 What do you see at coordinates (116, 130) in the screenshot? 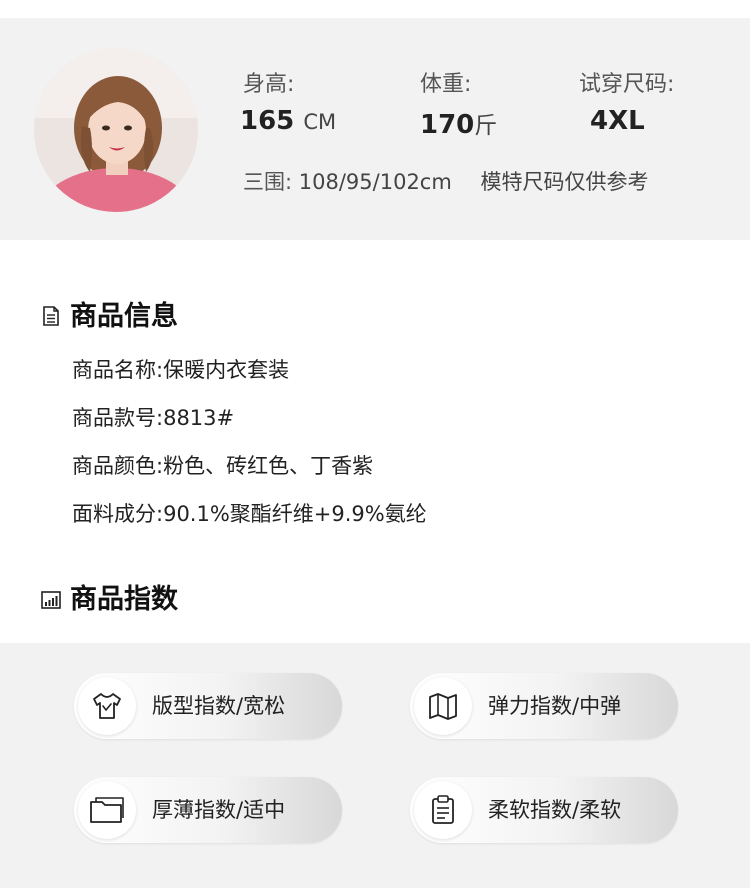
I see `model-avatar` at bounding box center [116, 130].